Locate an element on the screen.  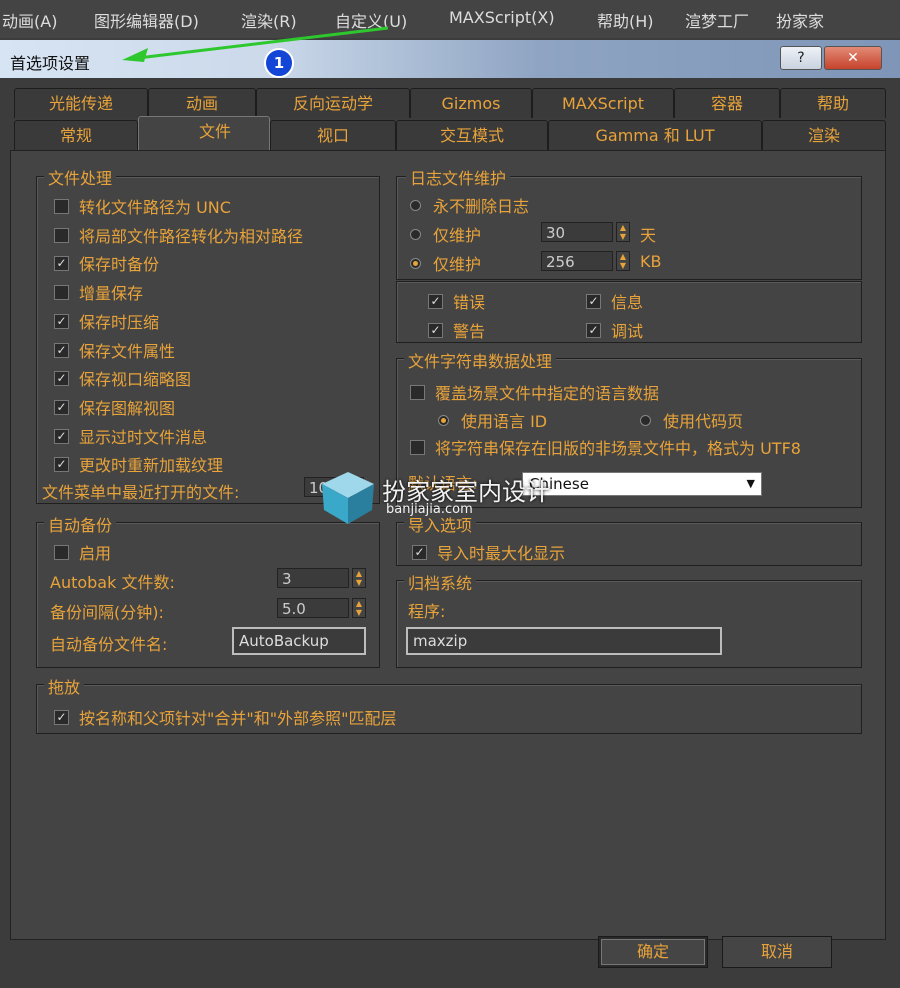
tab-ik: 反向运动学 is located at coordinates (333, 103).